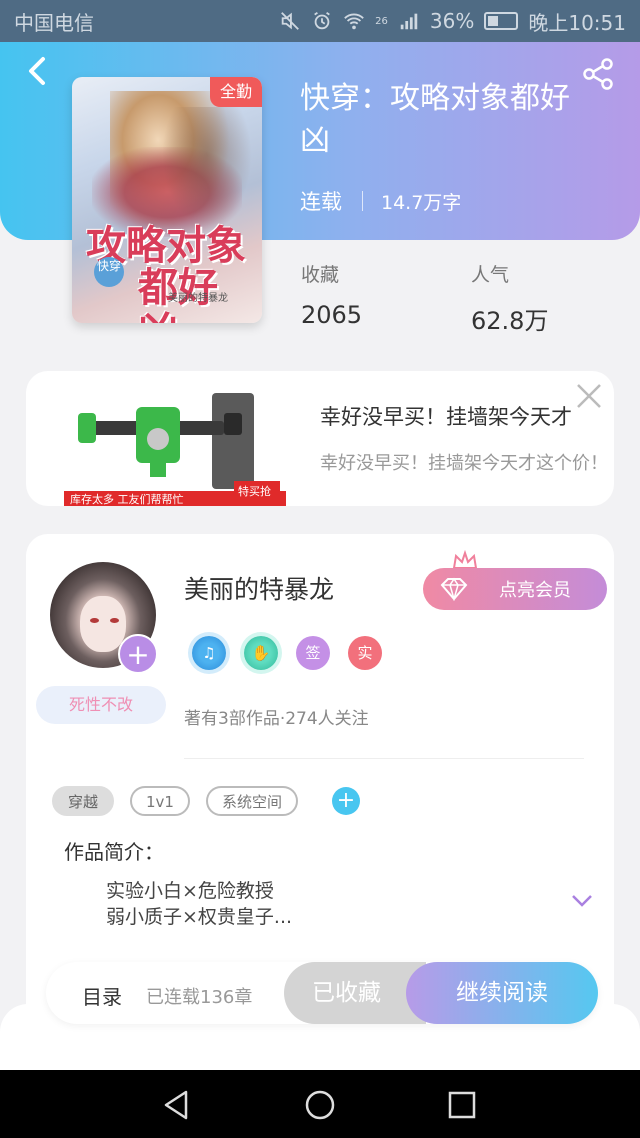 Image resolution: width=640 pixels, height=1138 pixels. I want to click on popularity-stat: 人气 62.8万, so click(509, 298).